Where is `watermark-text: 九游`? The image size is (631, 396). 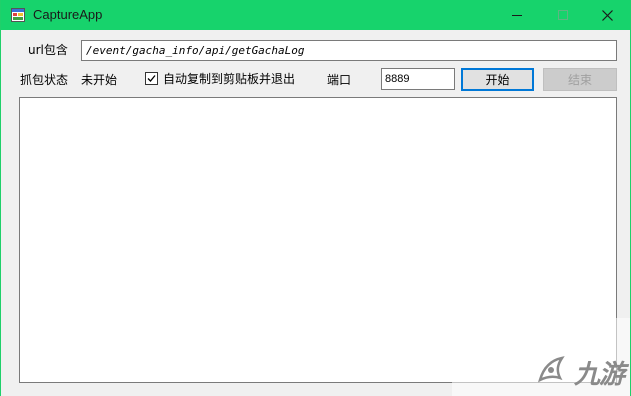 watermark-text: 九游 is located at coordinates (599, 375).